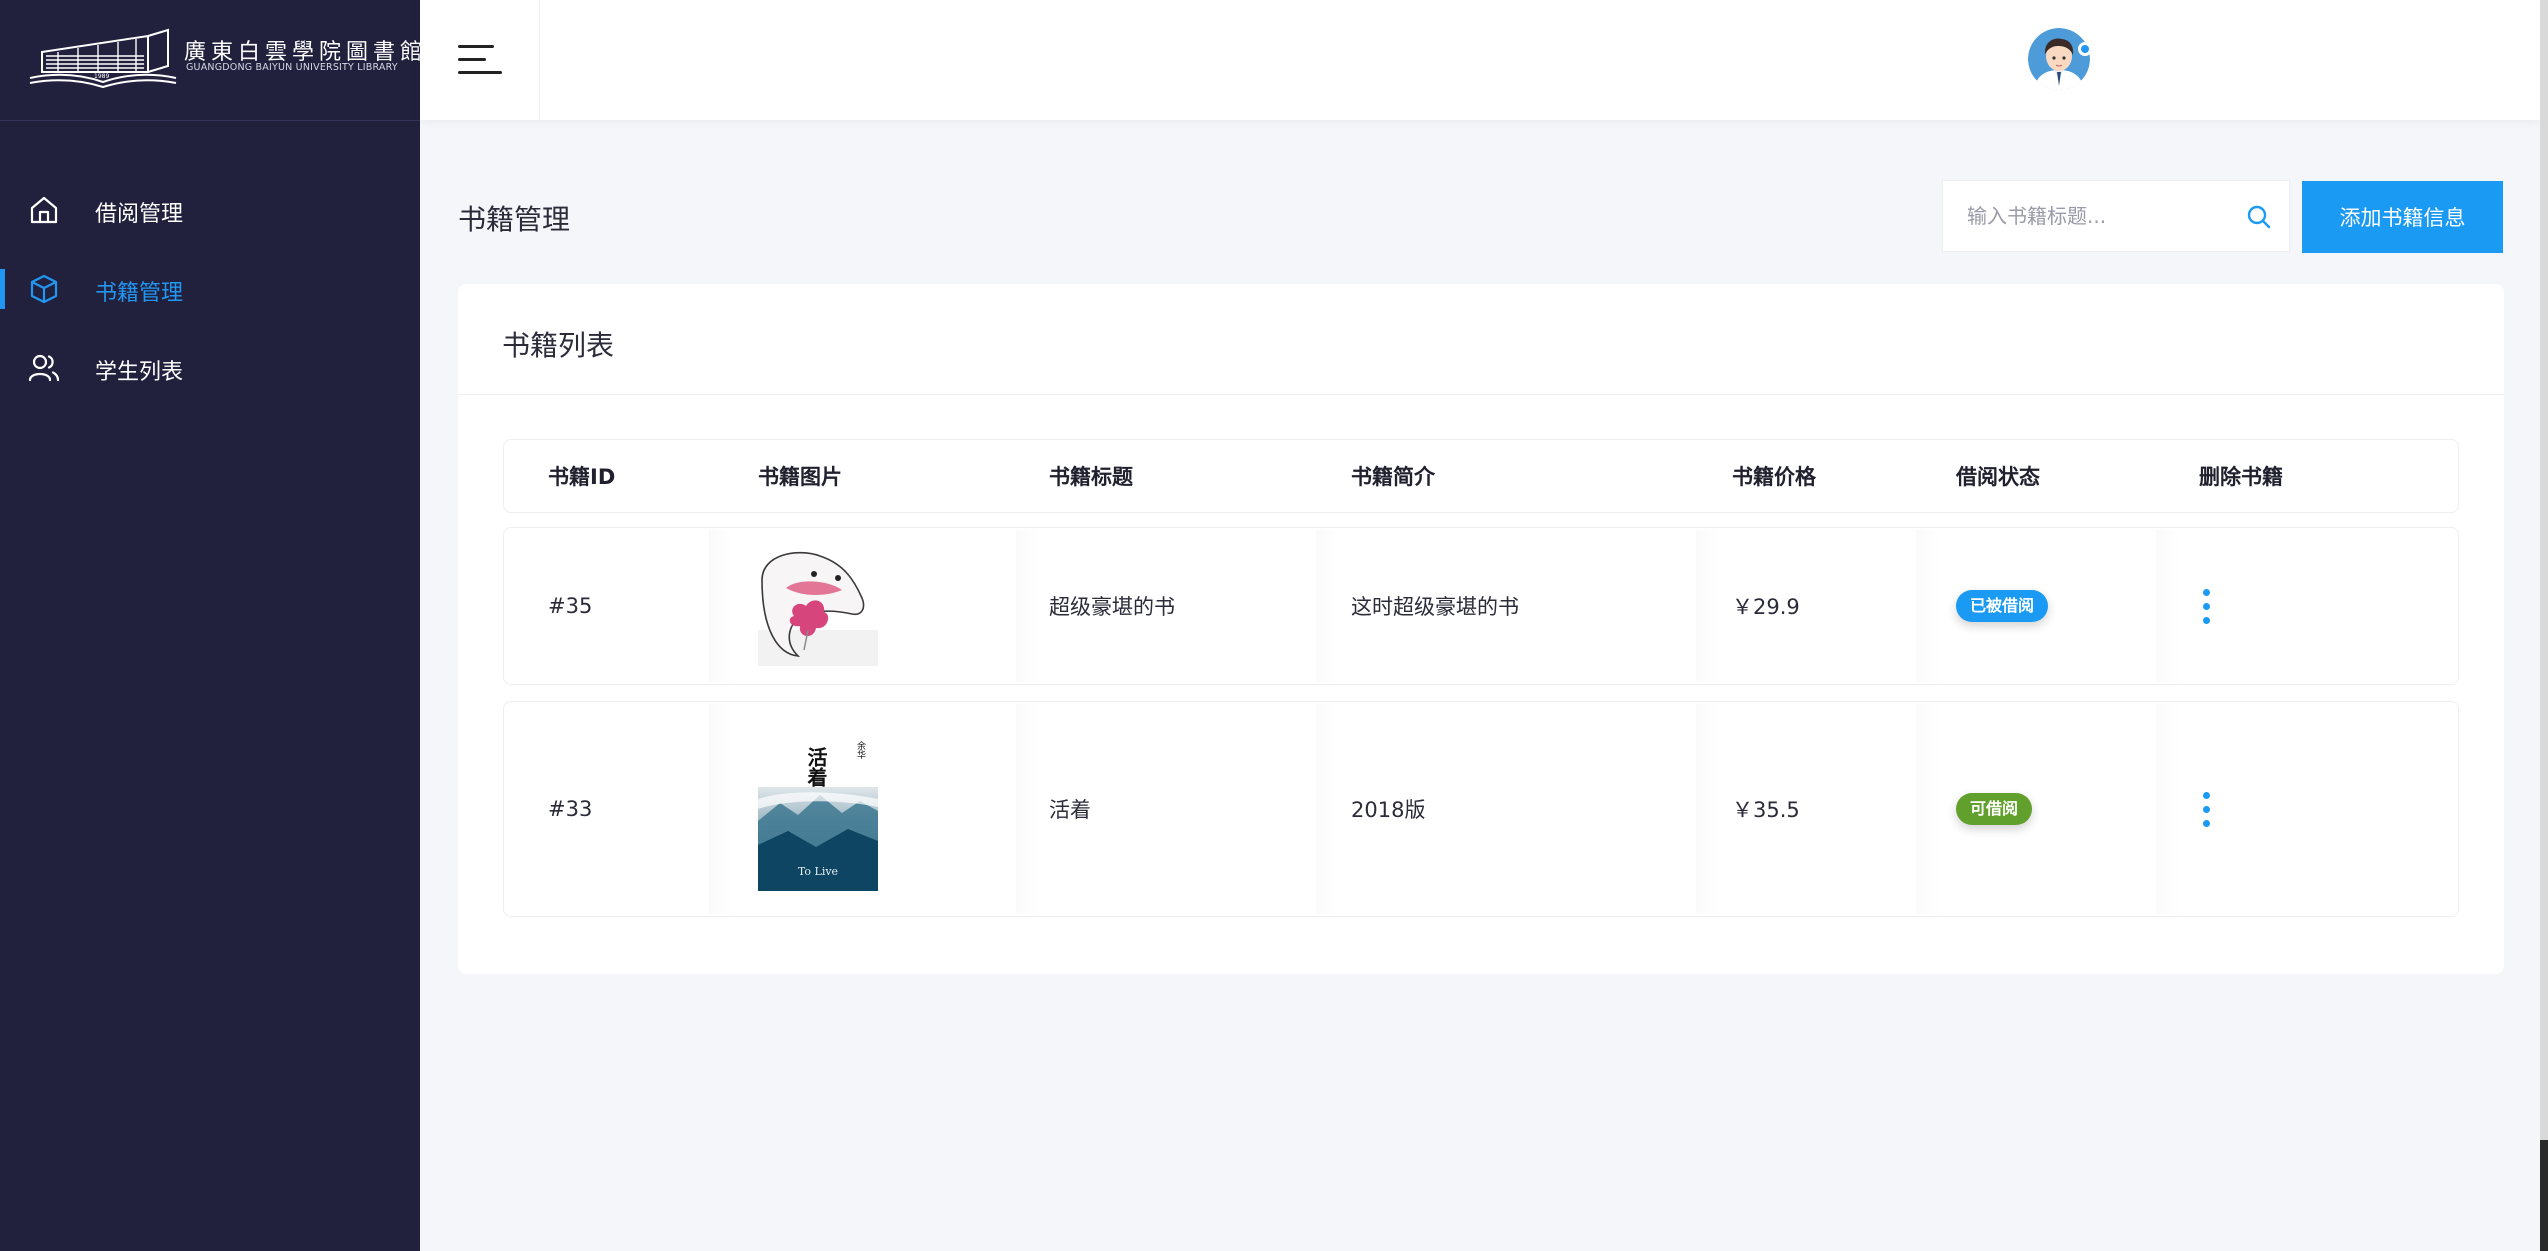 This screenshot has height=1251, width=2548. Describe the element at coordinates (1481, 476) in the screenshot. I see `table-header-row: 书籍ID 书籍图片 书籍标题 书籍简介 书籍价格 借阅状态 删除书籍` at that location.